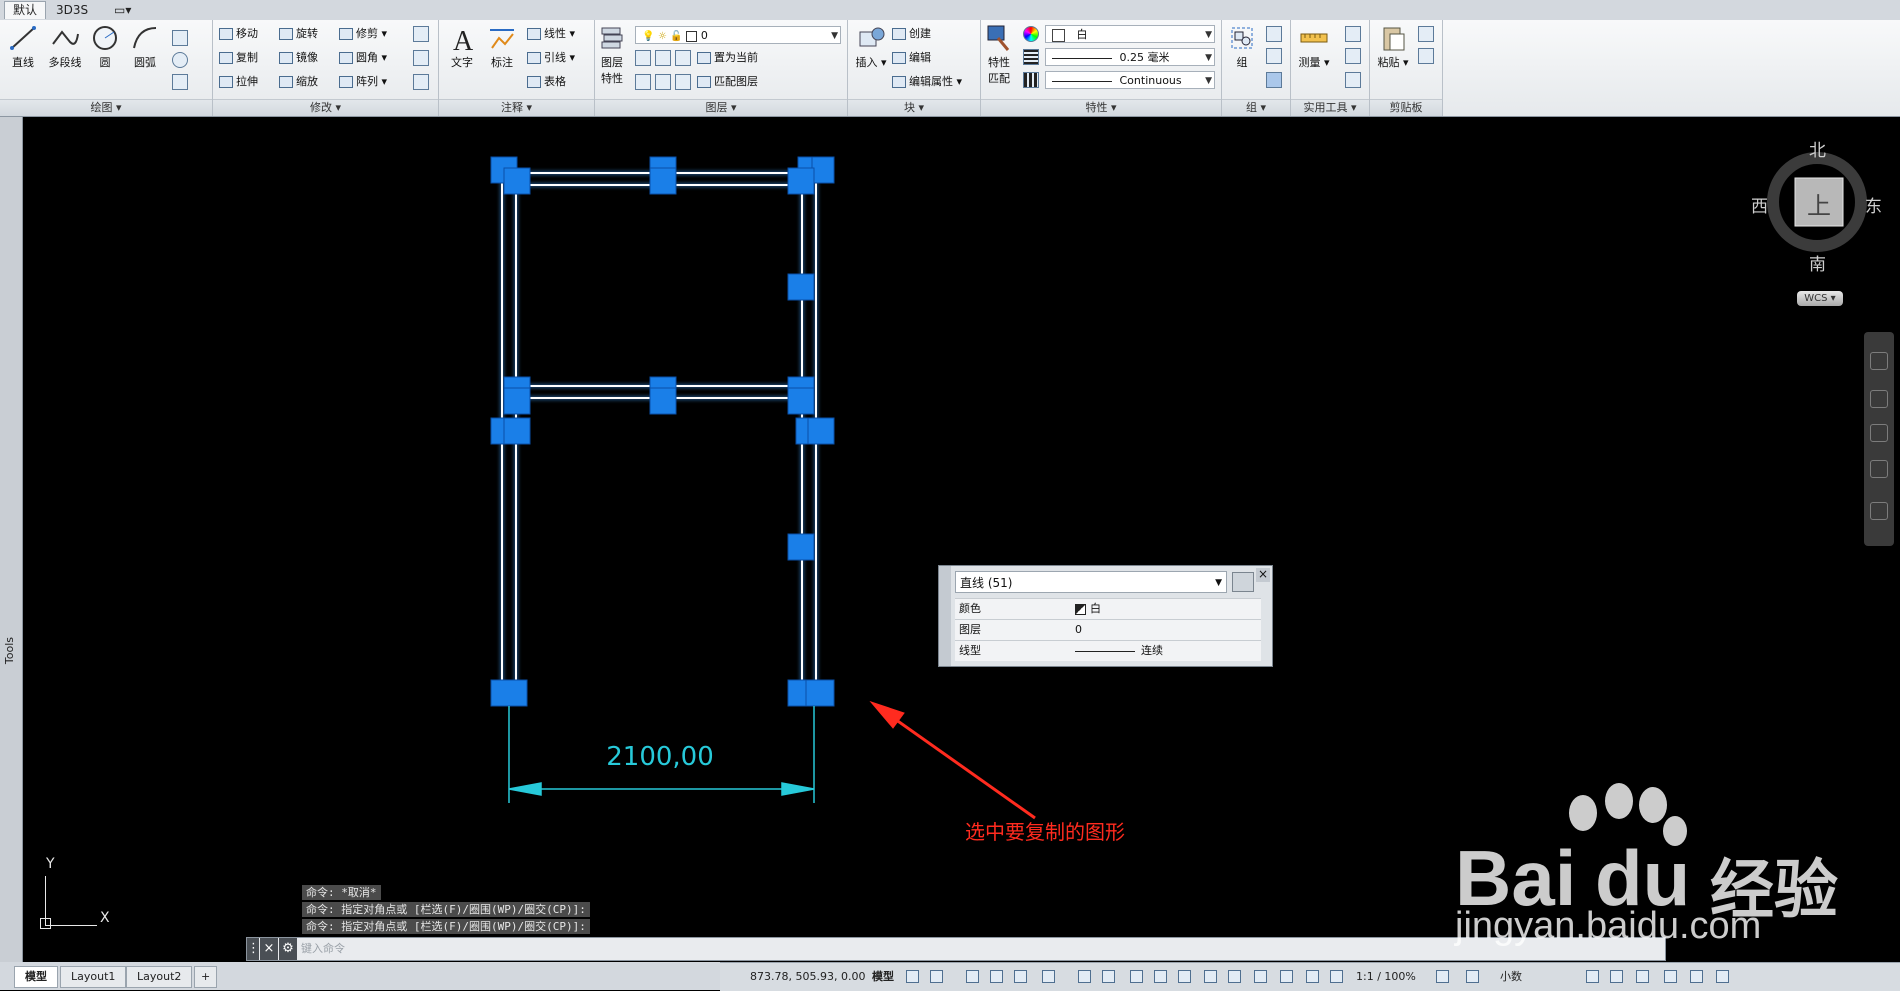 The width and height of the screenshot is (1900, 991). I want to click on command-history-line: 命令: *取消*, so click(341, 892).